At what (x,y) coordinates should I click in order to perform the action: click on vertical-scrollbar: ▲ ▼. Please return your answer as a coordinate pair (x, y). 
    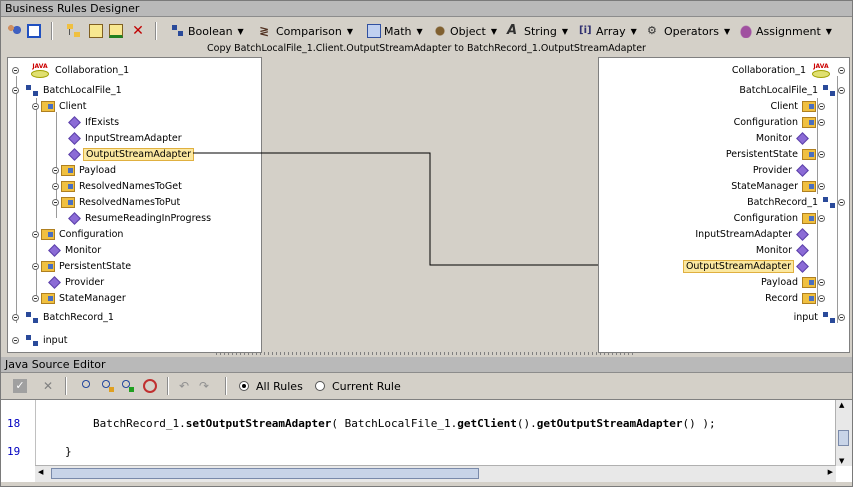
    Looking at the image, I should click on (843, 433).